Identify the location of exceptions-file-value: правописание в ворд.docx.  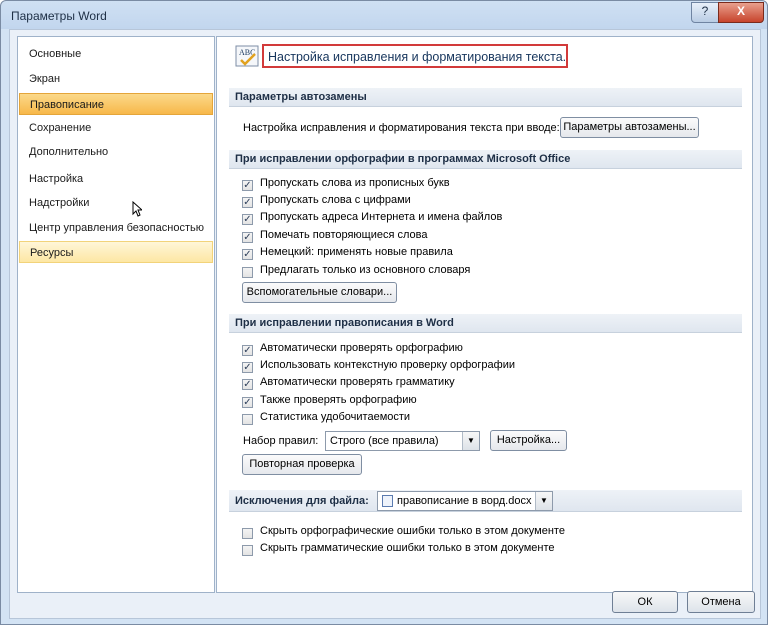
(464, 501).